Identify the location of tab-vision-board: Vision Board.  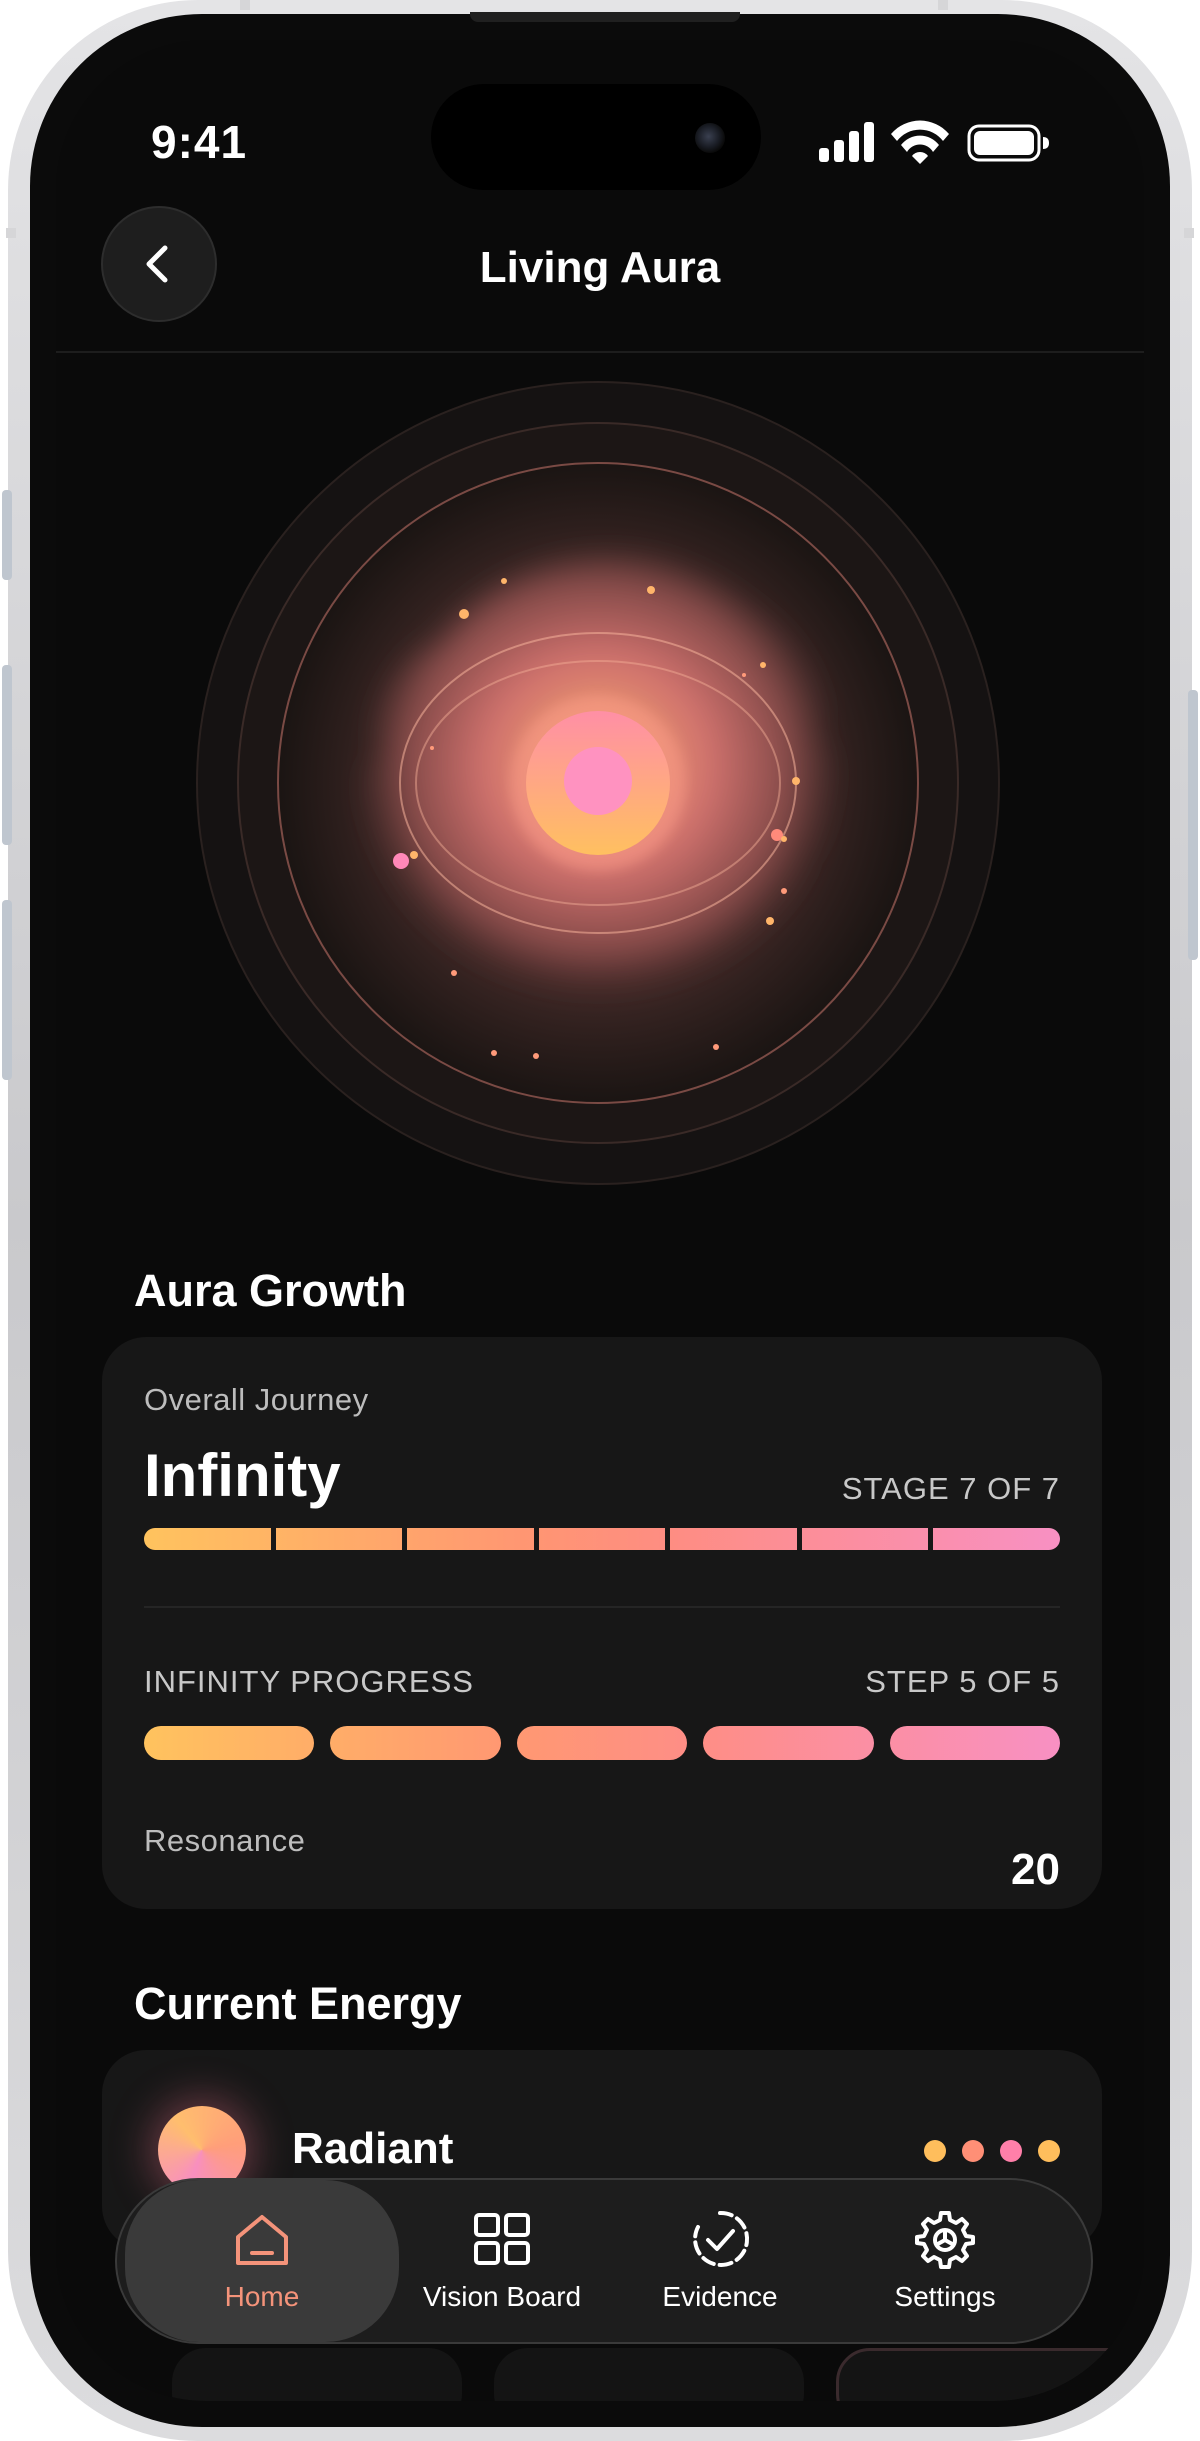
(502, 2261).